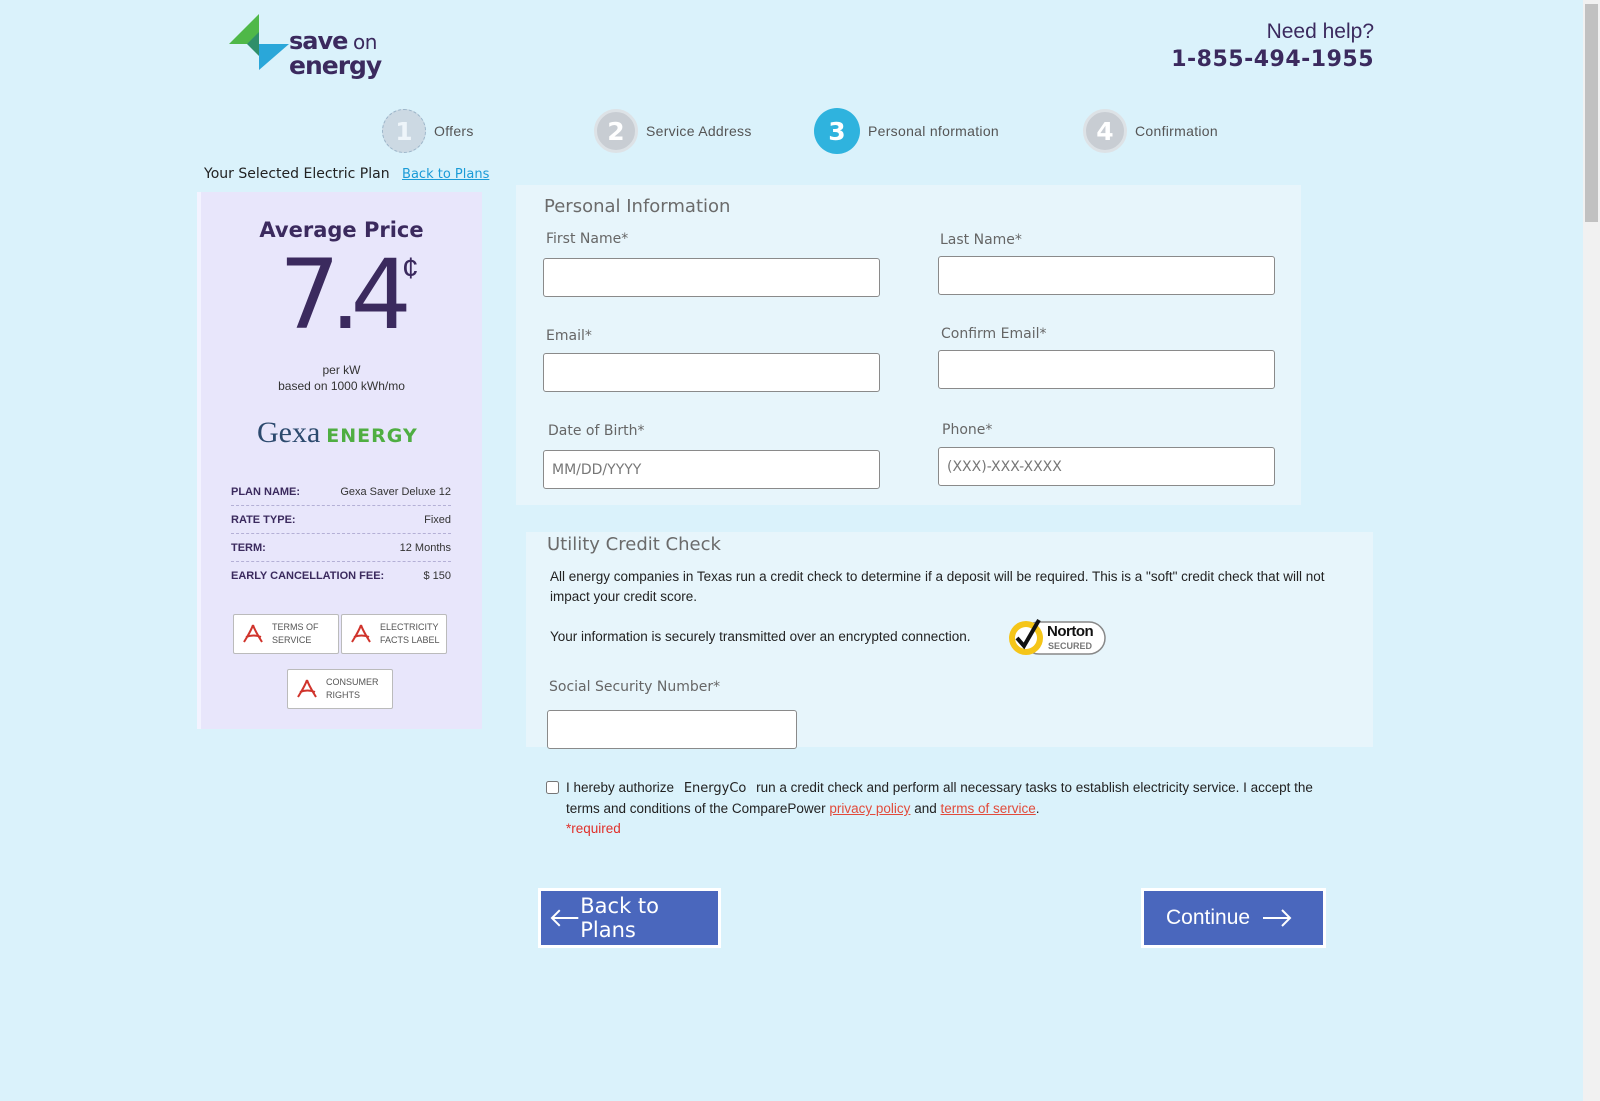 The height and width of the screenshot is (1101, 1600). Describe the element at coordinates (596, 431) in the screenshot. I see `dob-label: Date of Birth*` at that location.